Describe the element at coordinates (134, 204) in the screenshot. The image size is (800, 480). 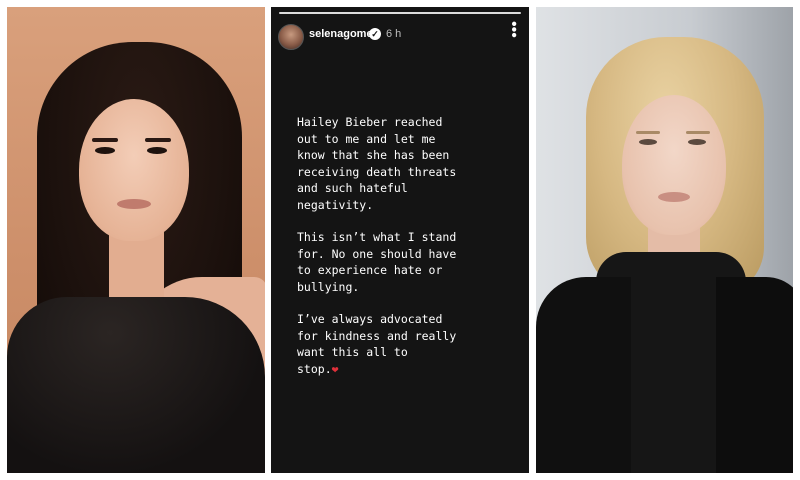
I see `left-photo-lips` at that location.